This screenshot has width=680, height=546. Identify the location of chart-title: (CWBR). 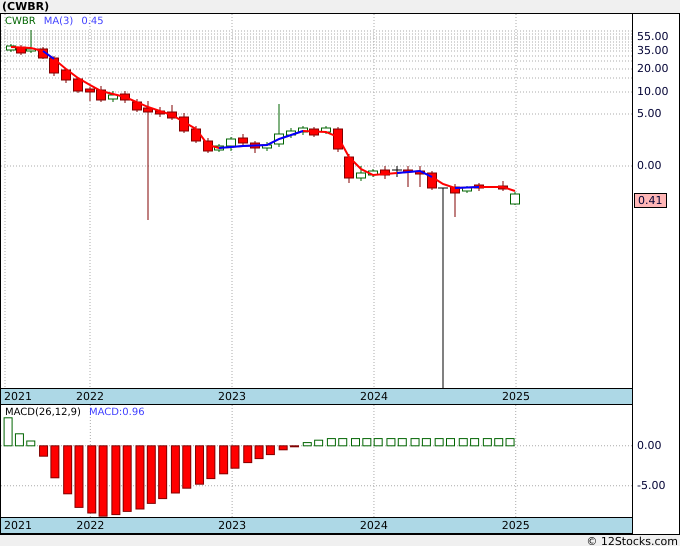
(26, 6).